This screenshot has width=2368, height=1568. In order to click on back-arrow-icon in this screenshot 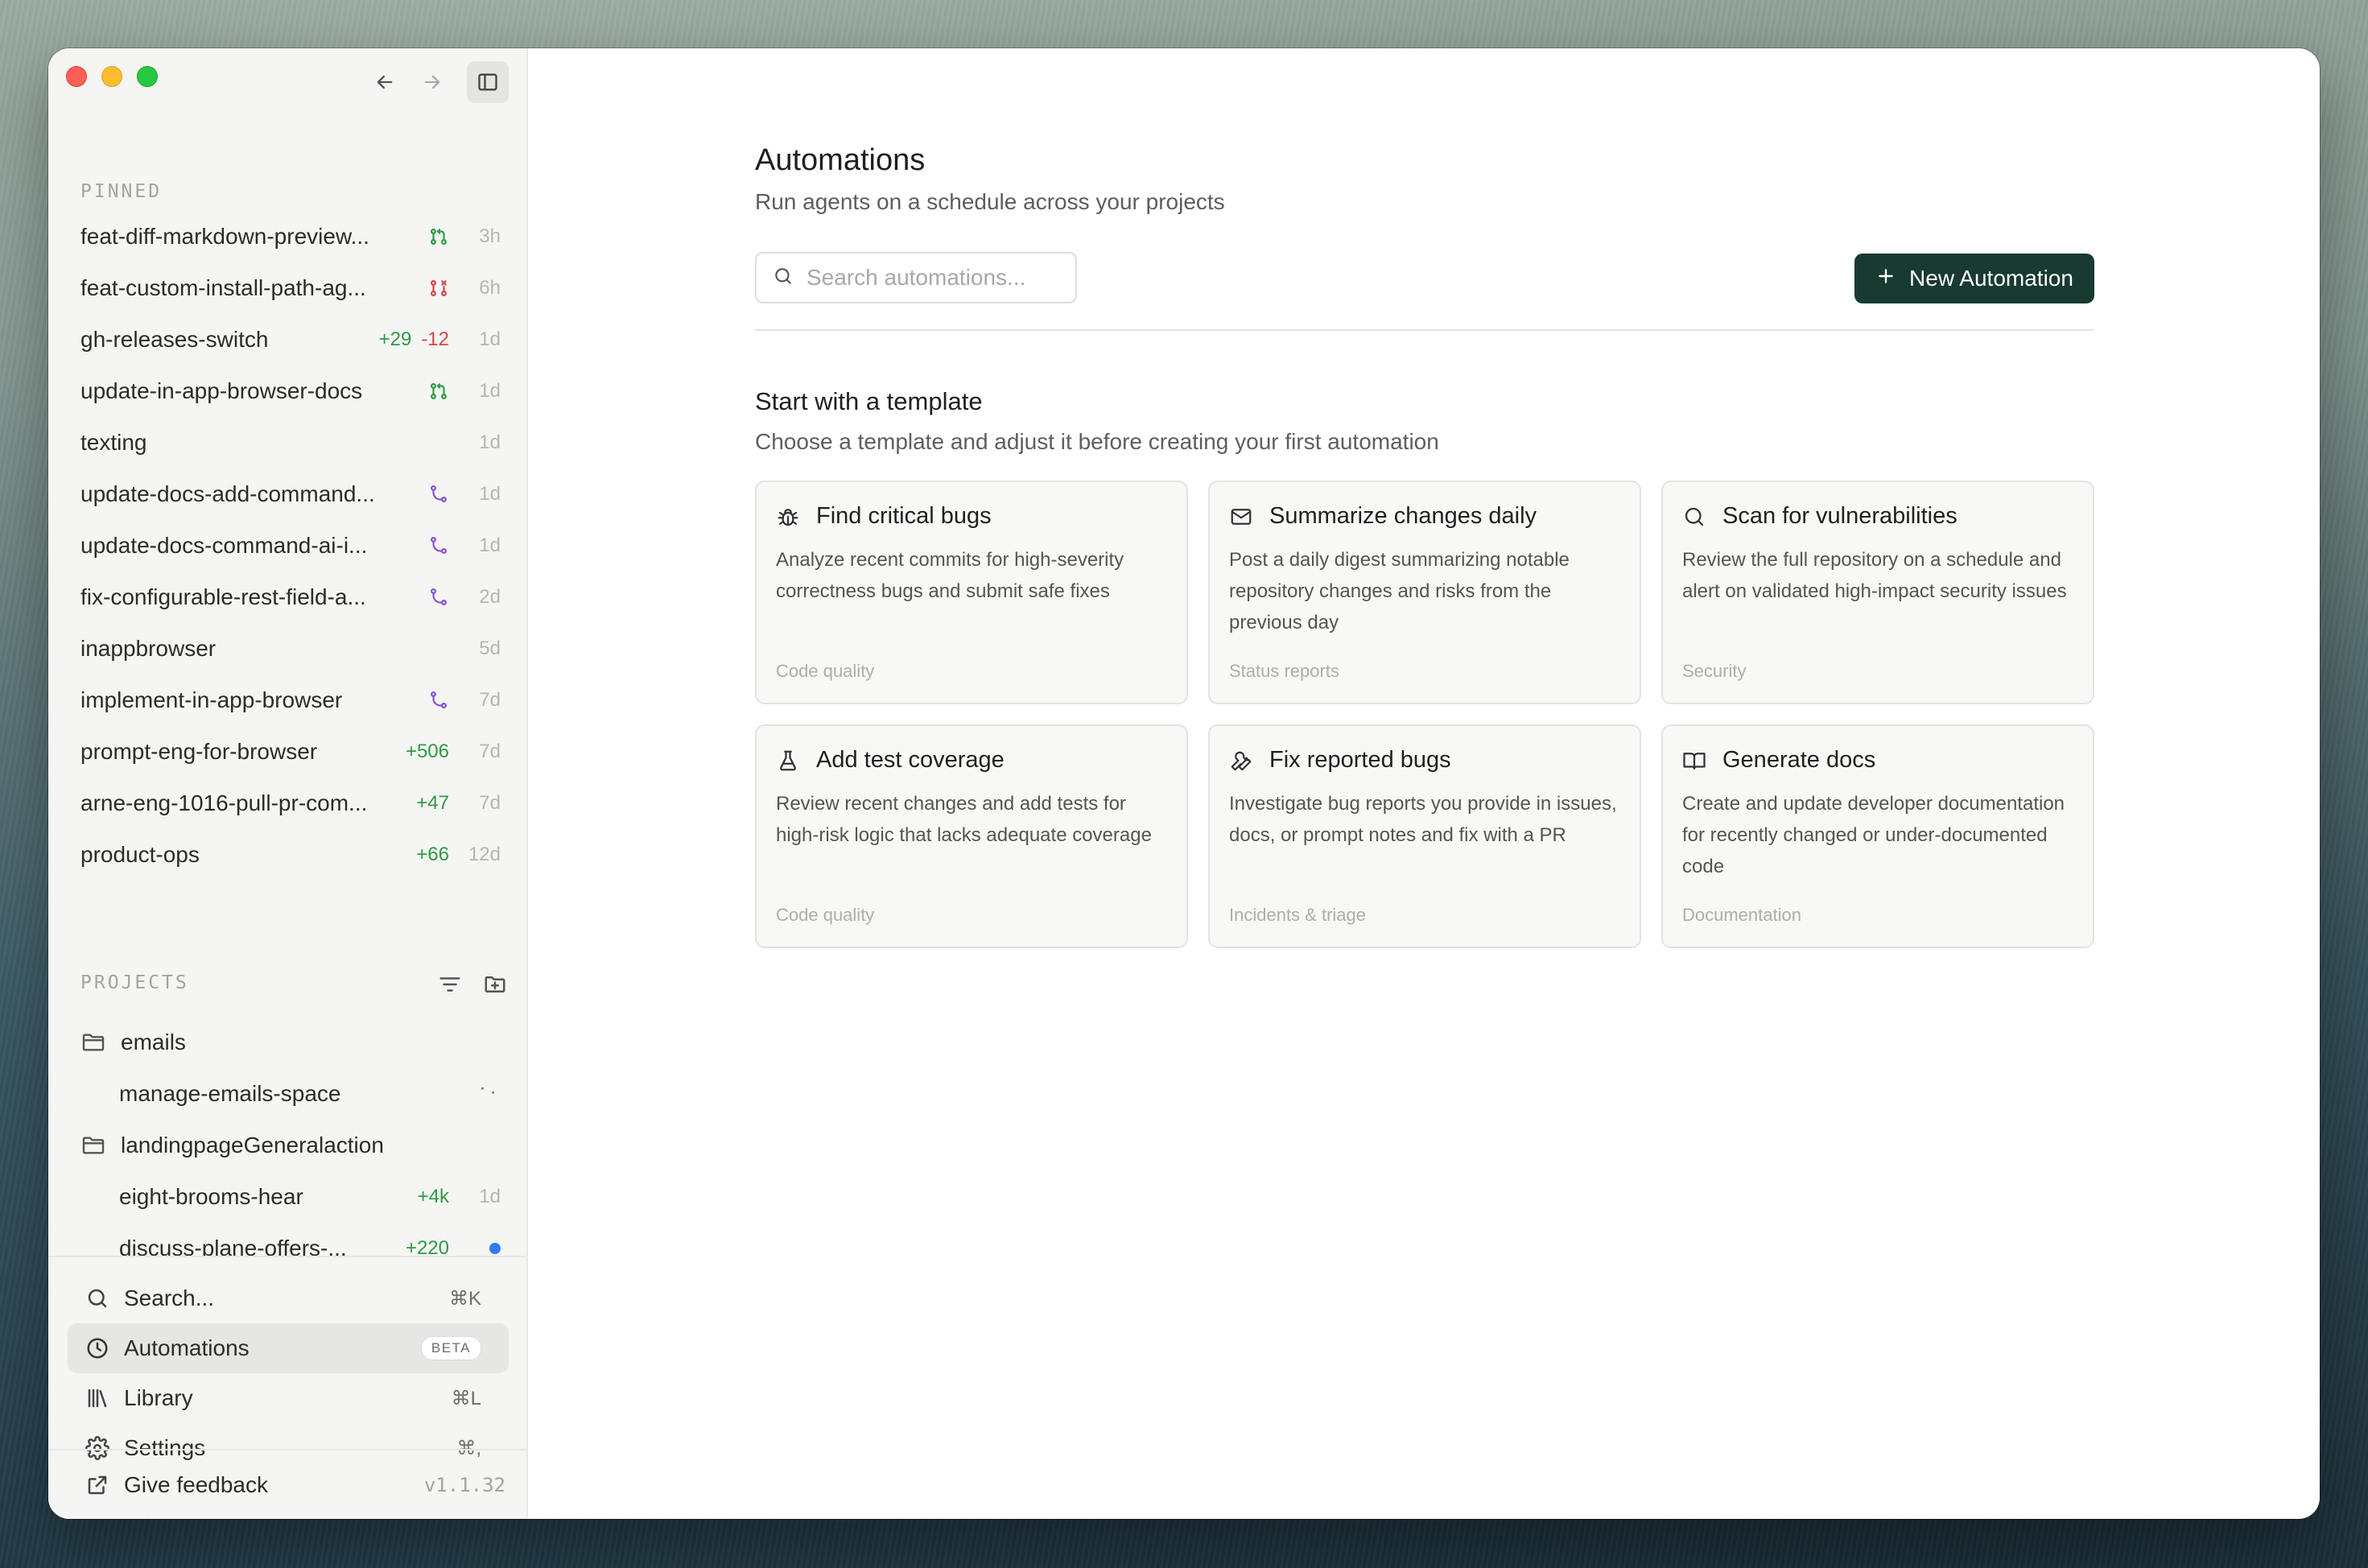, I will do `click(385, 82)`.